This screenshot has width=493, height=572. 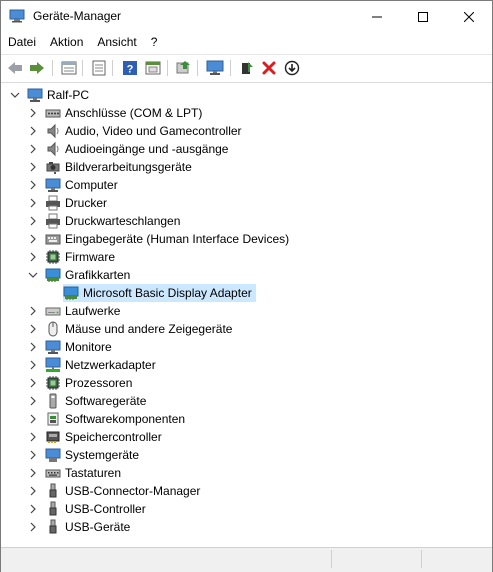 I want to click on tree-device-item: Microsoft Basic Display Adapter, so click(x=159, y=293).